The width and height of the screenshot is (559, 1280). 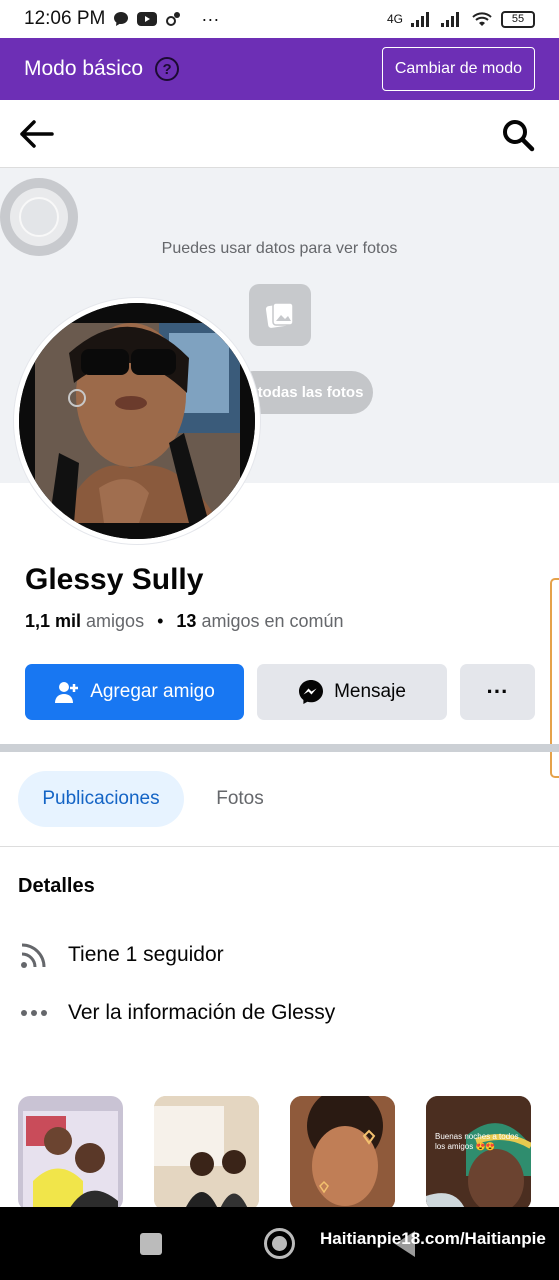 What do you see at coordinates (65, 18) in the screenshot?
I see `status-time: 12:06 PM` at bounding box center [65, 18].